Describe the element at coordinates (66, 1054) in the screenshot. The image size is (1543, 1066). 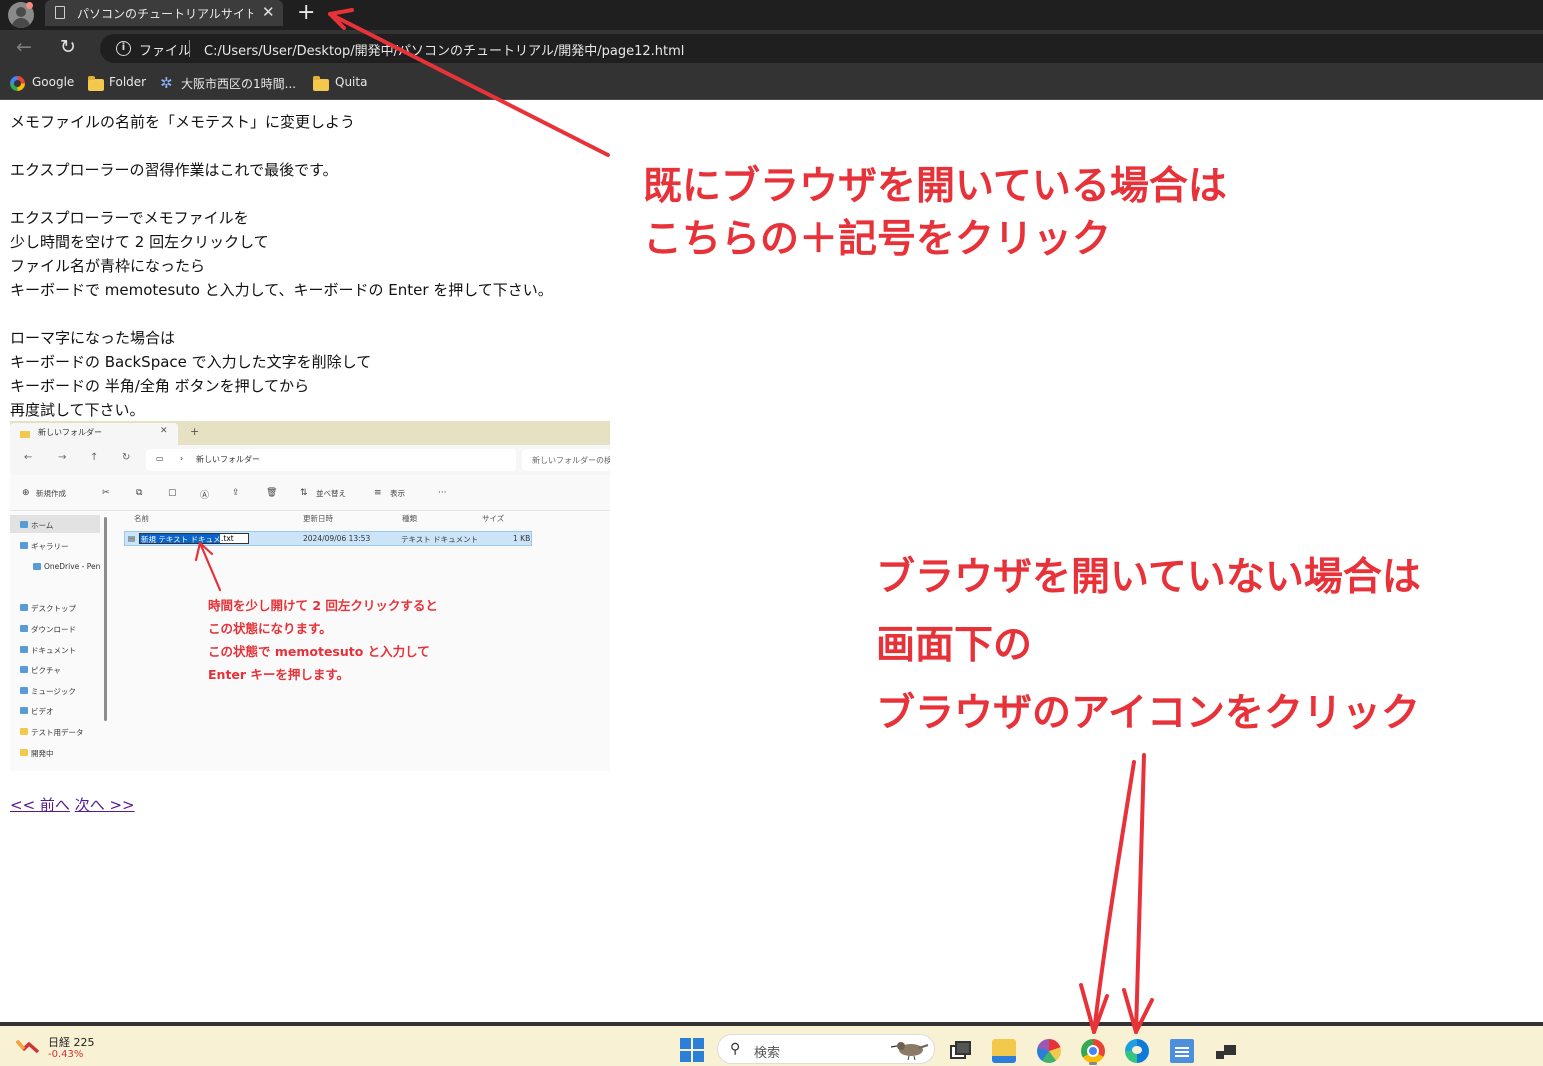
I see `stock-change: -0.43%` at that location.